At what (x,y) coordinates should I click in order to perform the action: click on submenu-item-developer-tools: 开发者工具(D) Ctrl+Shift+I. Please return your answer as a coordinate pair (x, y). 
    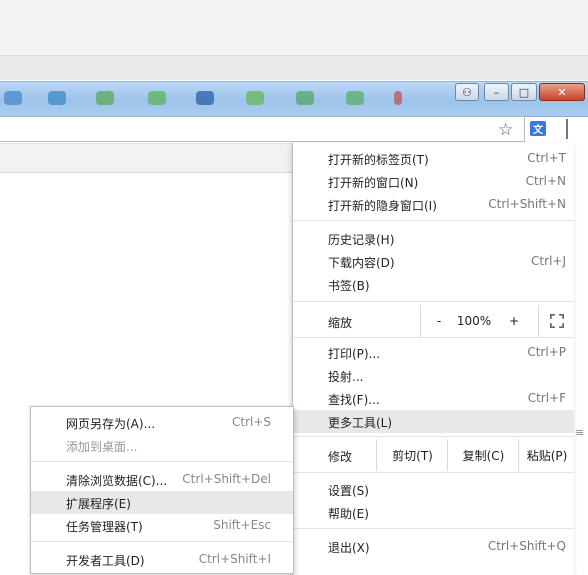
    Looking at the image, I should click on (162, 559).